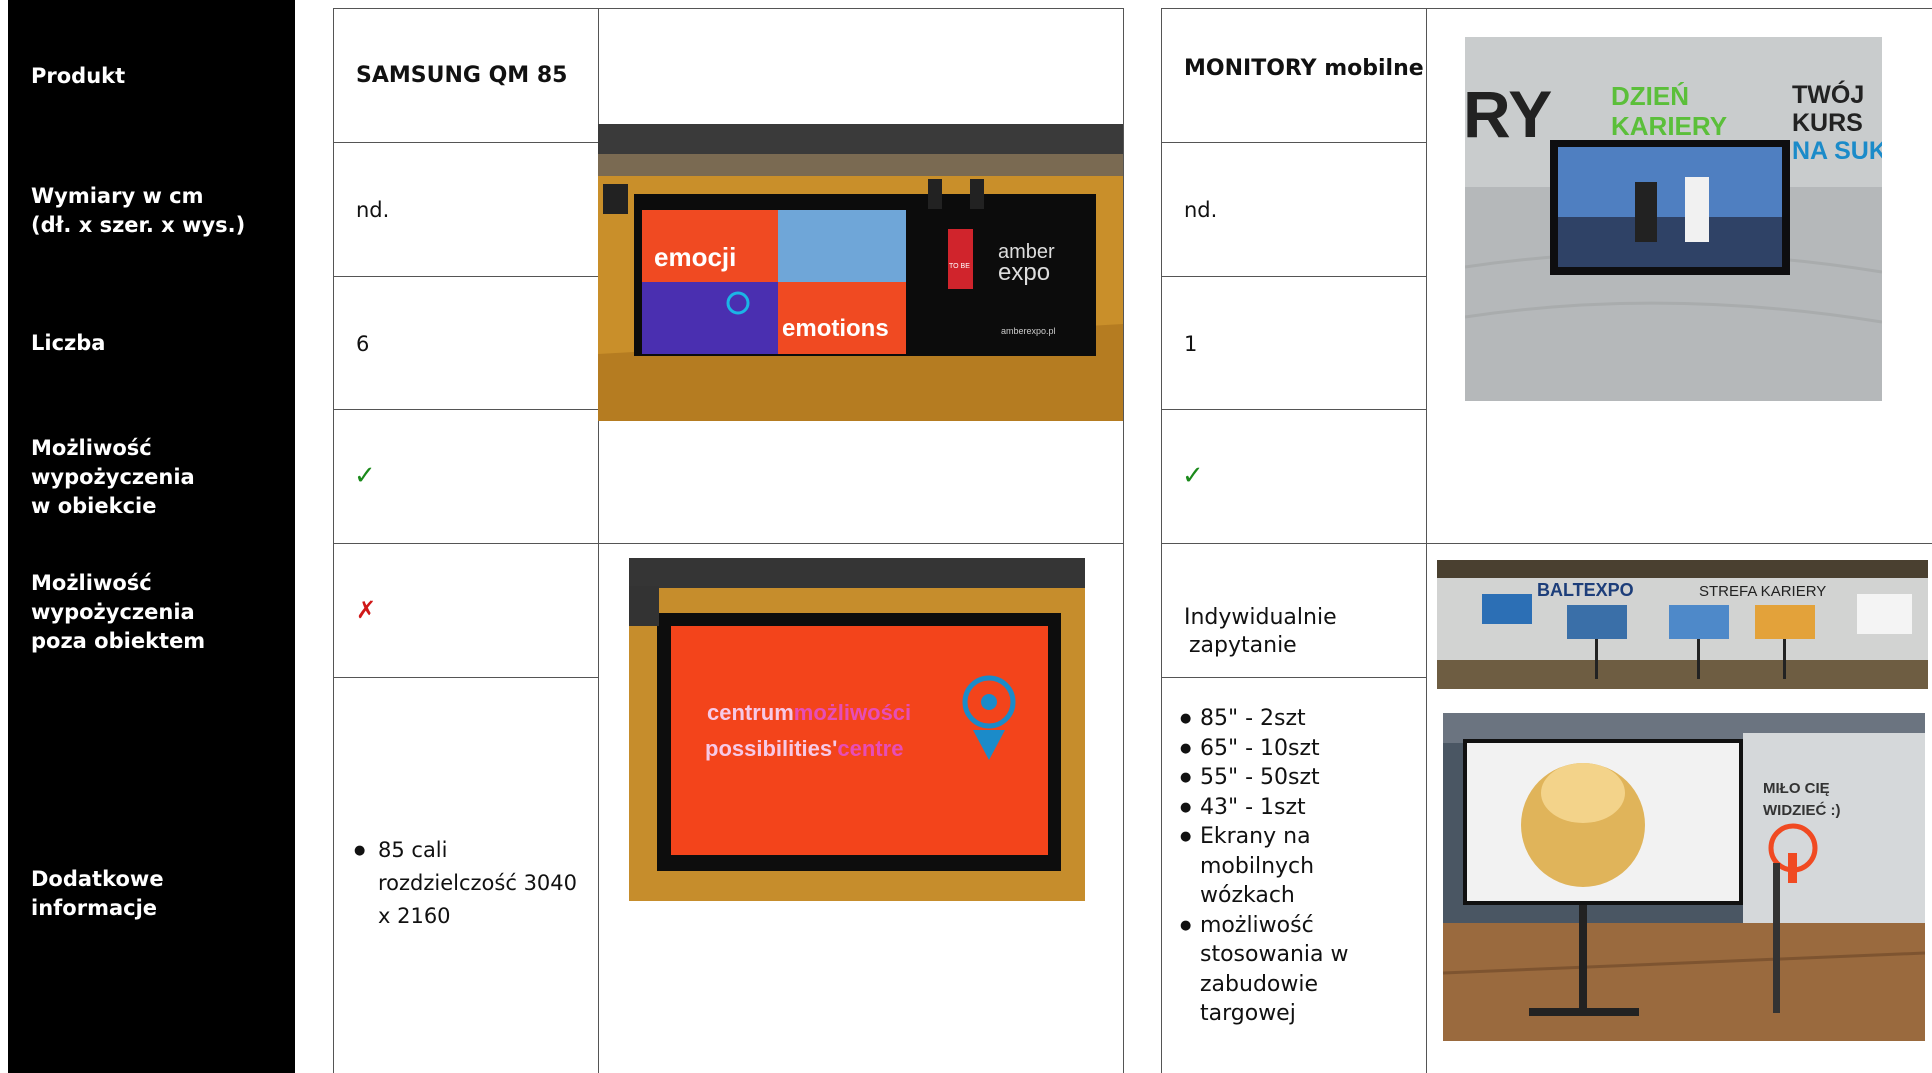  I want to click on milo-text: MIŁO CIĘ, so click(1796, 788).